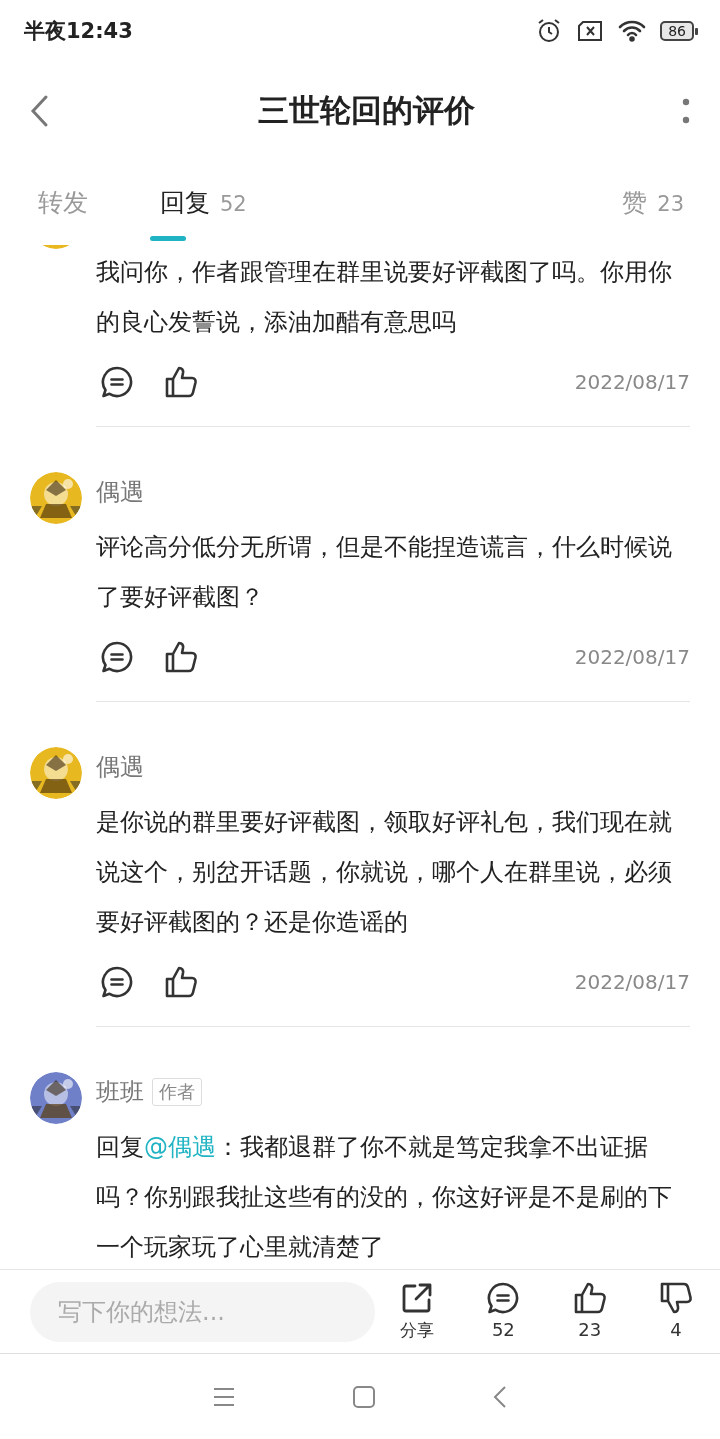 This screenshot has height=1439, width=720. I want to click on comment-text: 是你说的群里要好评截图，领取好评礼包，我们现在就说这个，别岔开话题，你就说，哪个人在群里说，必须要好评截图的？还是你造谣的, so click(384, 872).